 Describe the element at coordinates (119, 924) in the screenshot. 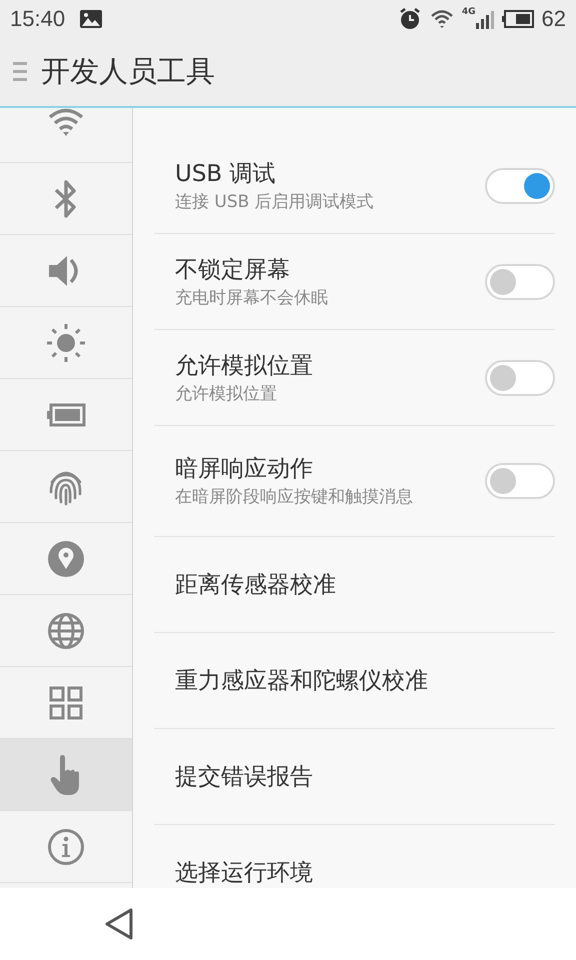

I see `back-icon` at that location.